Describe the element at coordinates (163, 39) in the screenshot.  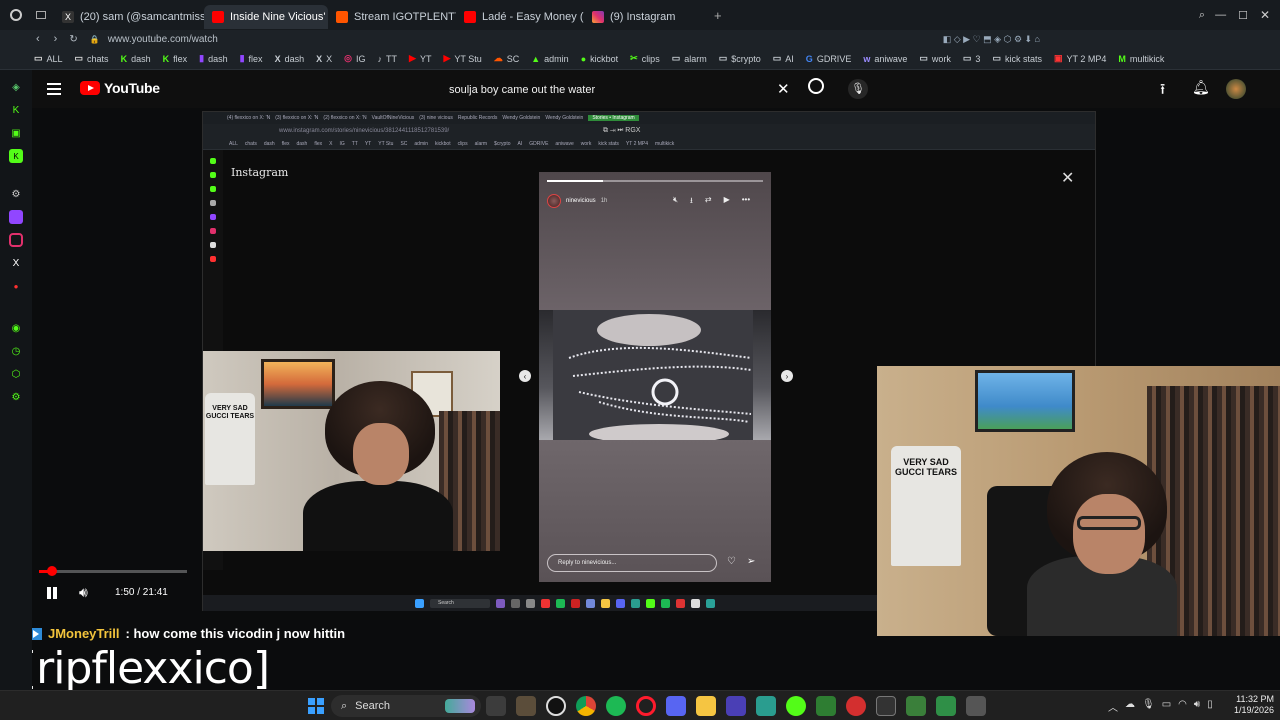
I see `url-field: www.youtube.com/watch` at that location.